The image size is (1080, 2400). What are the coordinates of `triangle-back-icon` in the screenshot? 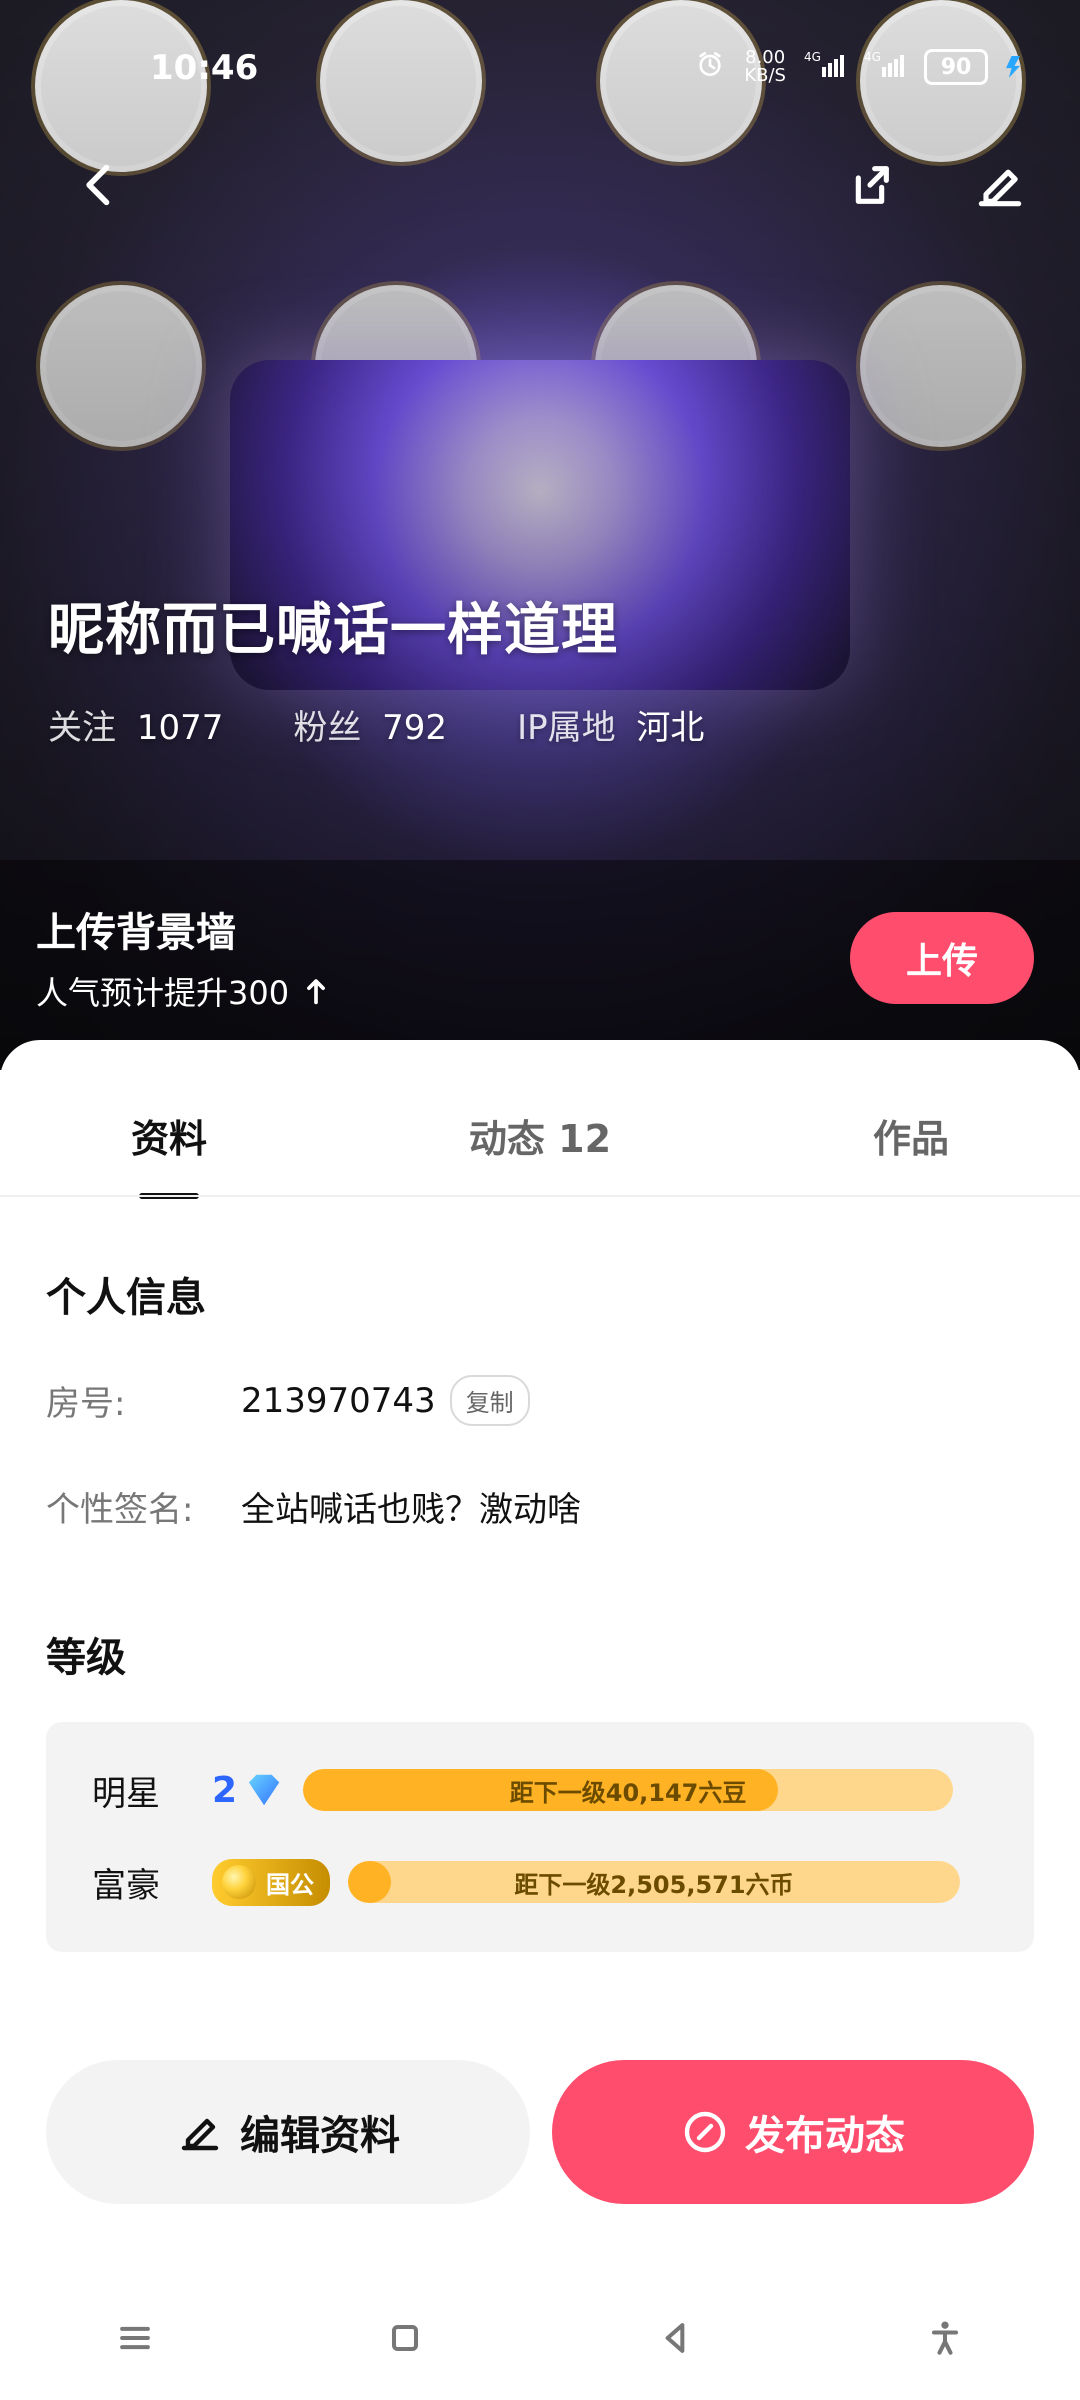 It's located at (675, 2337).